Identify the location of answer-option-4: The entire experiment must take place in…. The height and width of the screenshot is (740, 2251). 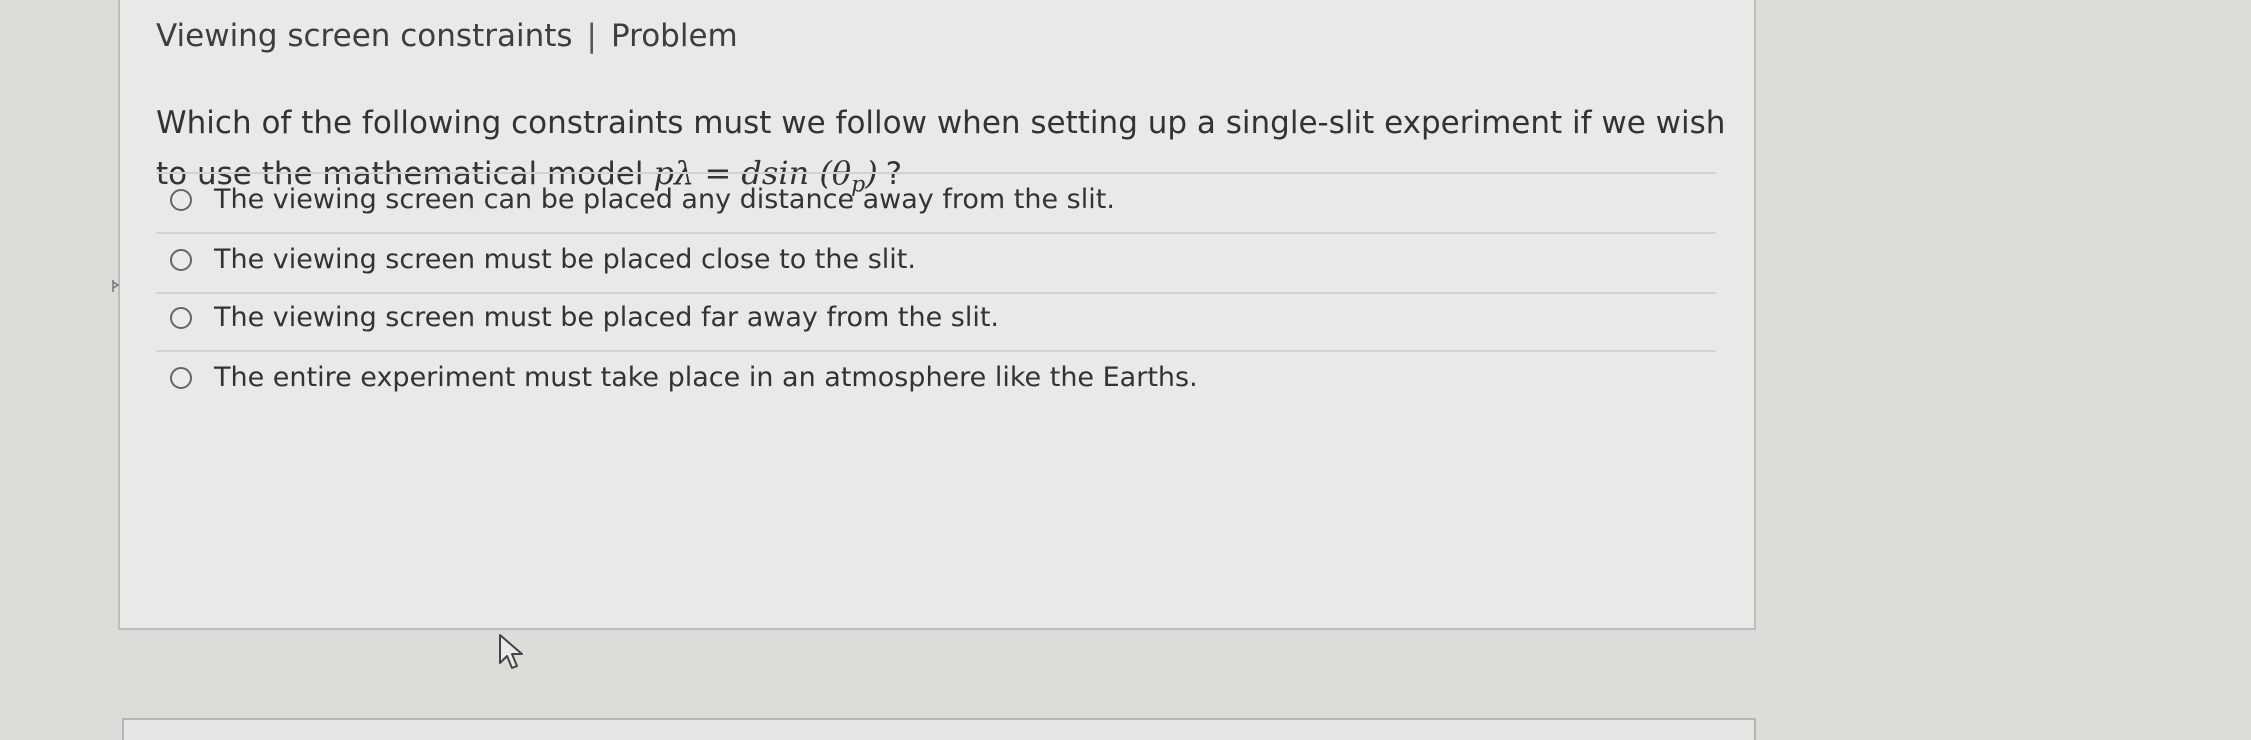
(684, 377).